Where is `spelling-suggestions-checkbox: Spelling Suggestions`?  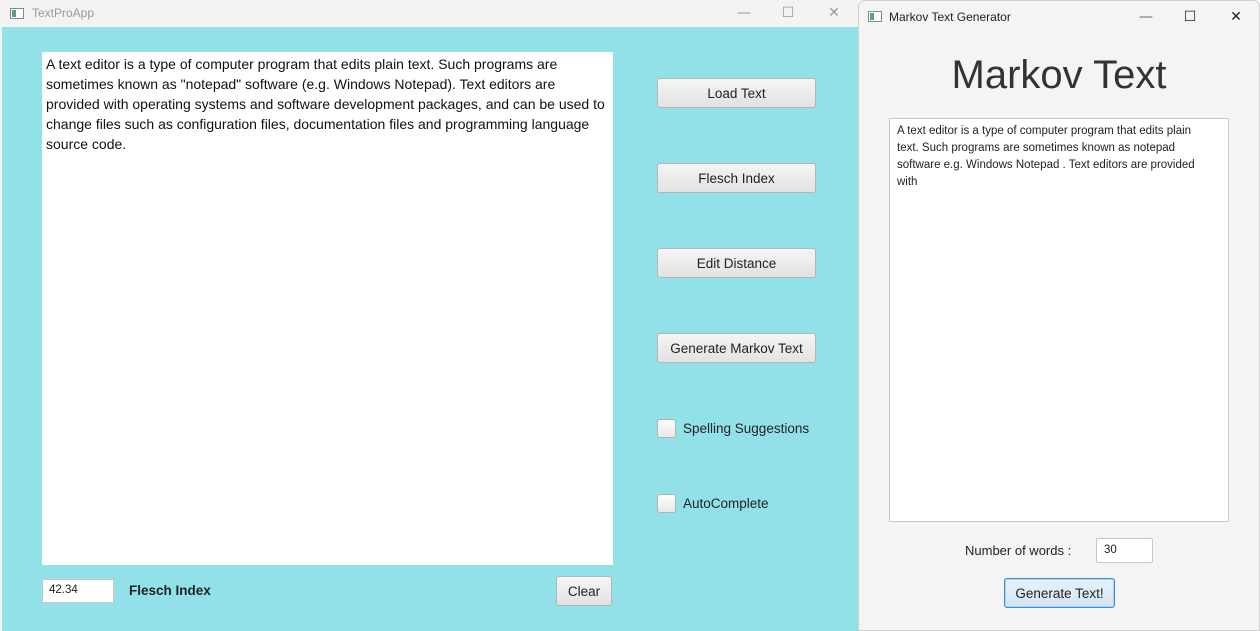 spelling-suggestions-checkbox: Spelling Suggestions is located at coordinates (733, 428).